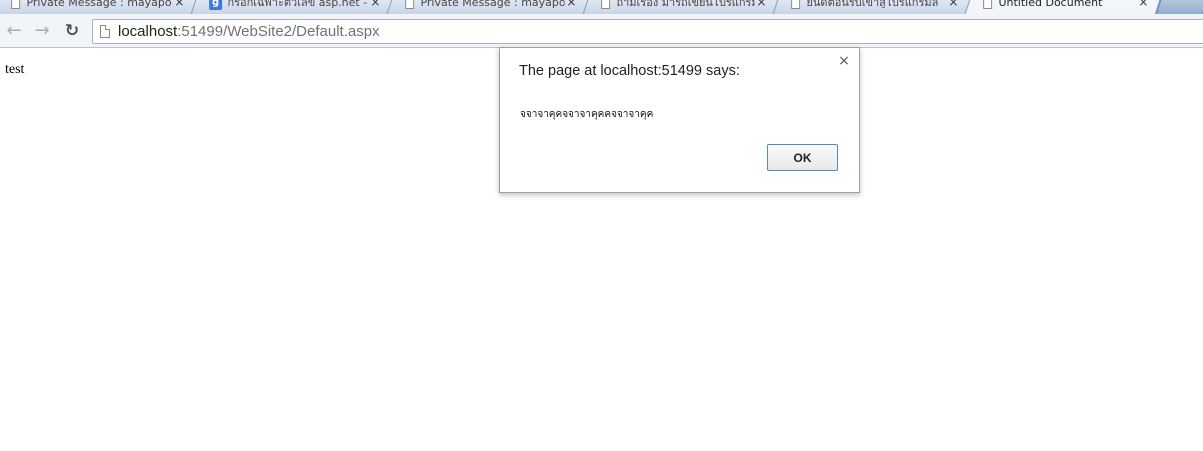  Describe the element at coordinates (14, 31) in the screenshot. I see `back-arrow-icon: ←` at that location.